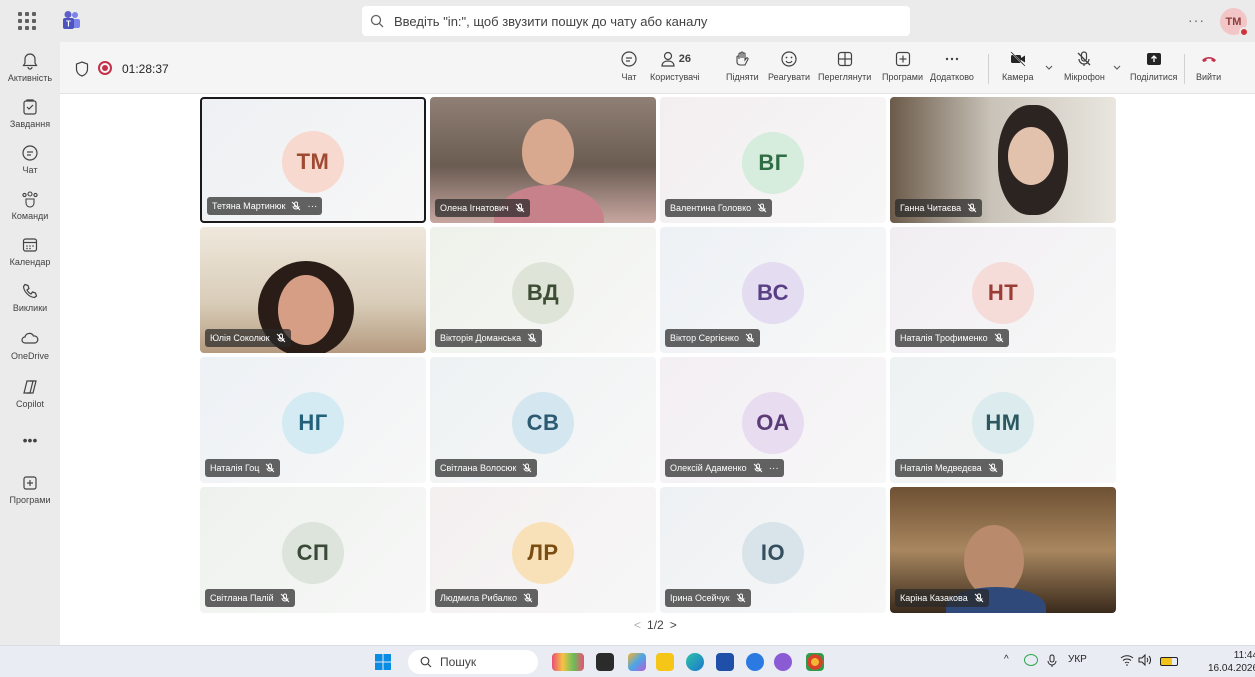  I want to click on taskbar-search: Пошук, so click(473, 662).